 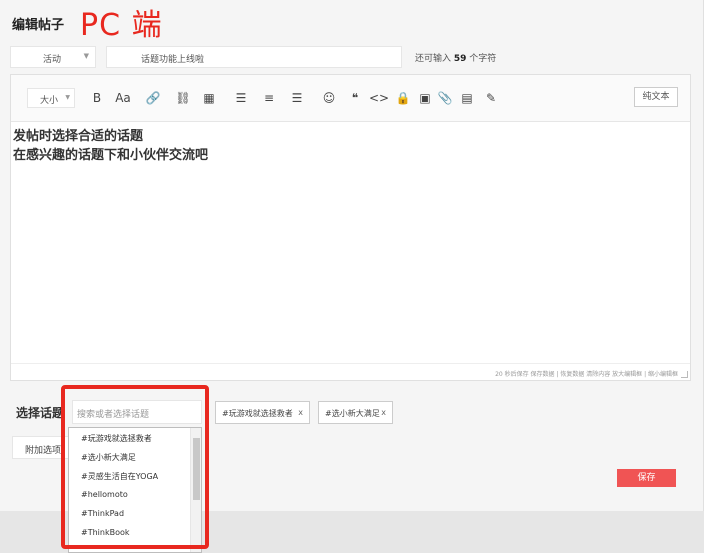 What do you see at coordinates (49, 101) in the screenshot?
I see `font-size-label: 大小` at bounding box center [49, 101].